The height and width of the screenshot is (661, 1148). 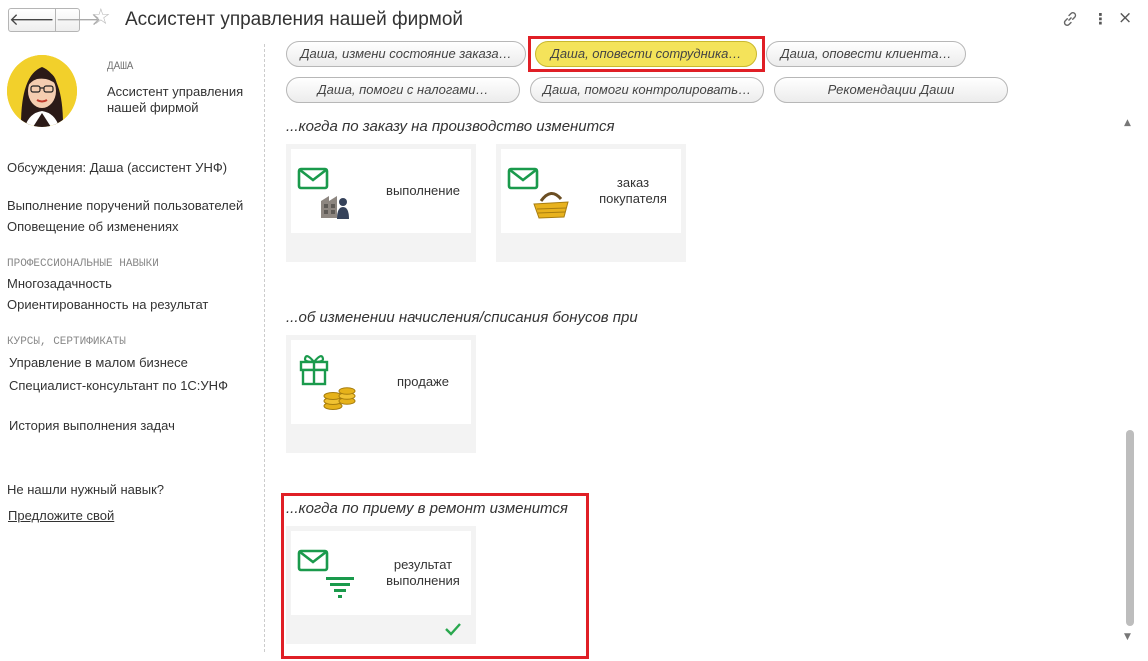 I want to click on arrow-left-icon: 🡐, so click(x=32, y=20).